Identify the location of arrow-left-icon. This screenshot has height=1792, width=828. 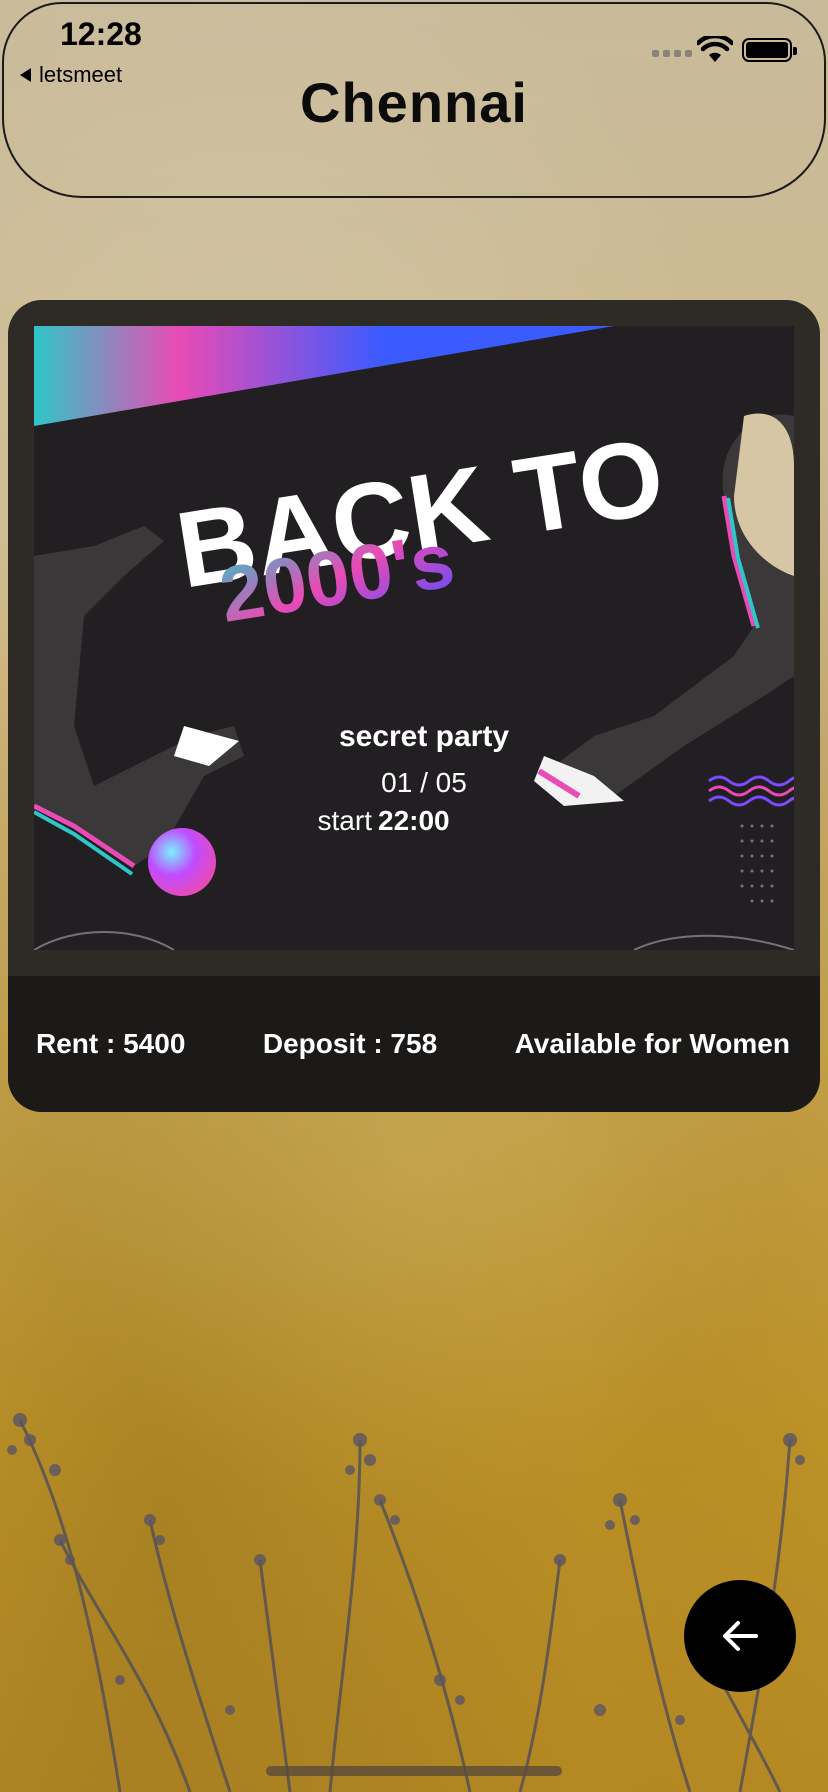
(740, 1636).